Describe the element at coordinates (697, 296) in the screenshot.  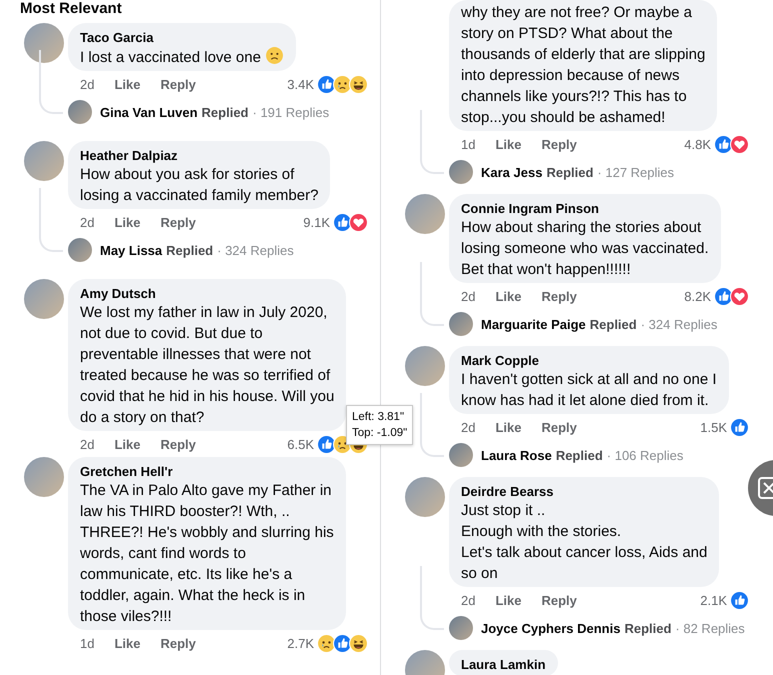
I see `reaction-count: 8.2K` at that location.